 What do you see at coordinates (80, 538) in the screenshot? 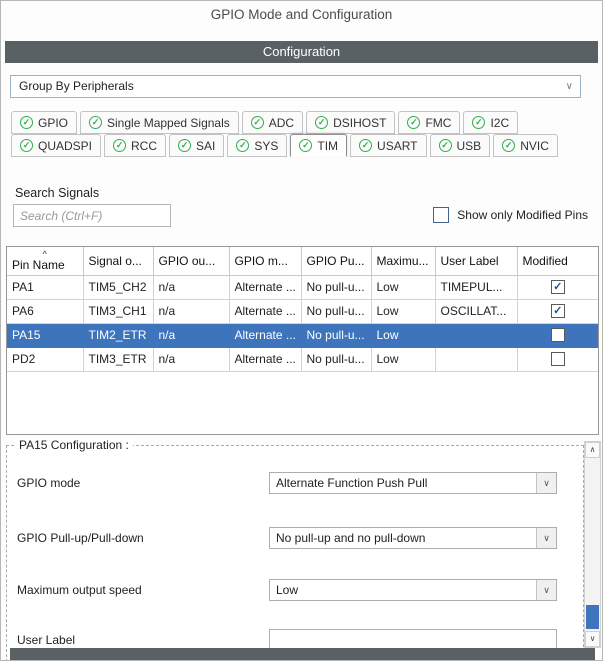
I see `config-field-label: GPIO Pull-up/Pull-down` at bounding box center [80, 538].